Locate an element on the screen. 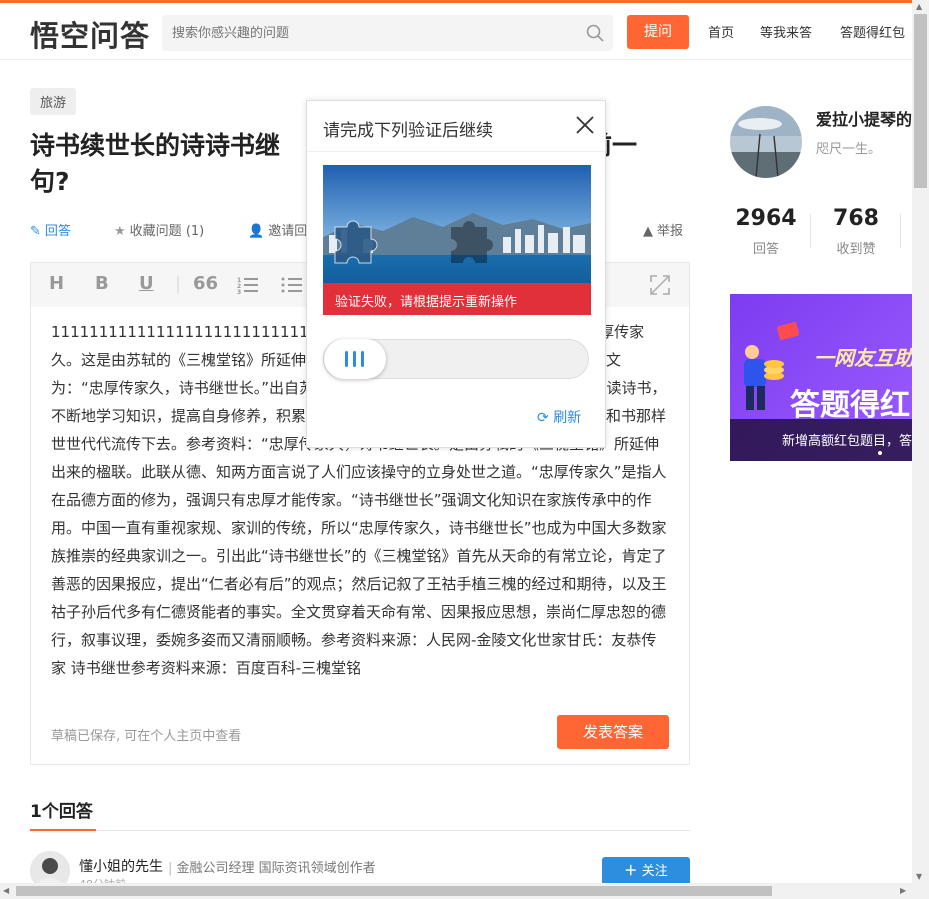  favorite-action: ★ 收藏问题 (1) is located at coordinates (159, 229).